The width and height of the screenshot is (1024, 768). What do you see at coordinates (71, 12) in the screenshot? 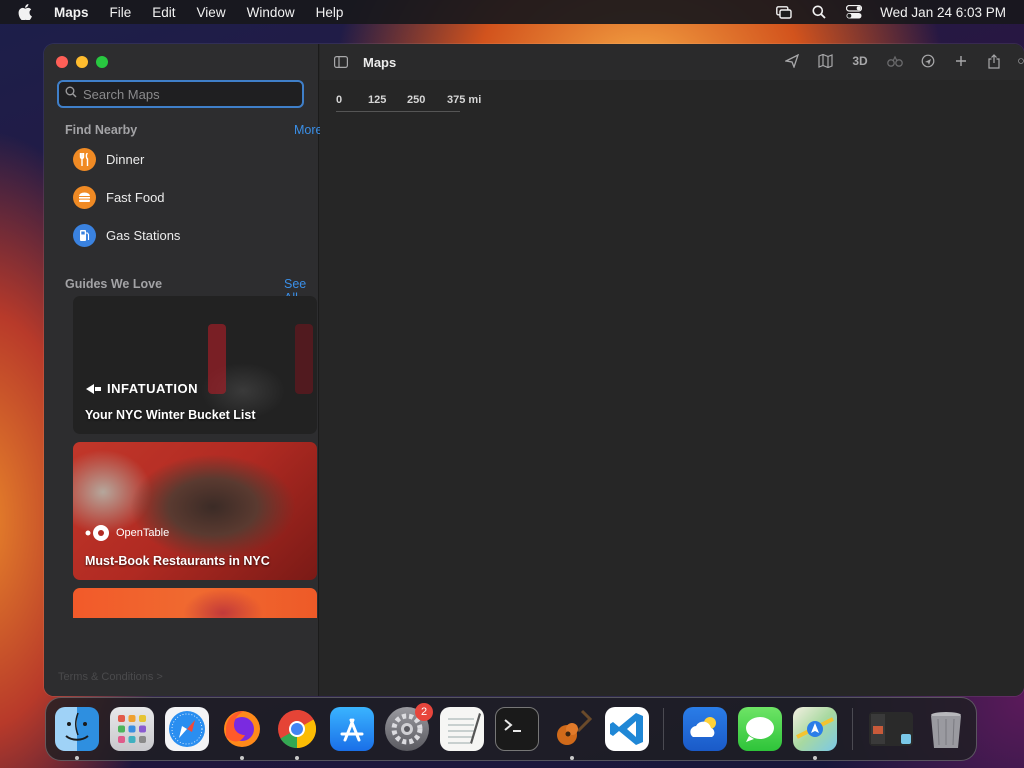
I see `menu-app-name: Maps` at bounding box center [71, 12].